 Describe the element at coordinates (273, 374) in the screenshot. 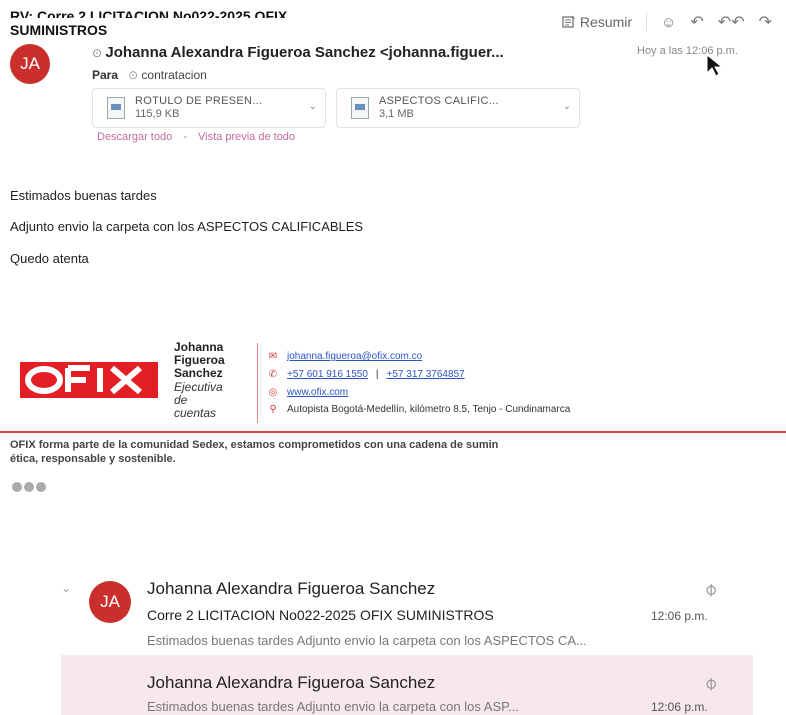

I see `phone-icon: ✆` at that location.